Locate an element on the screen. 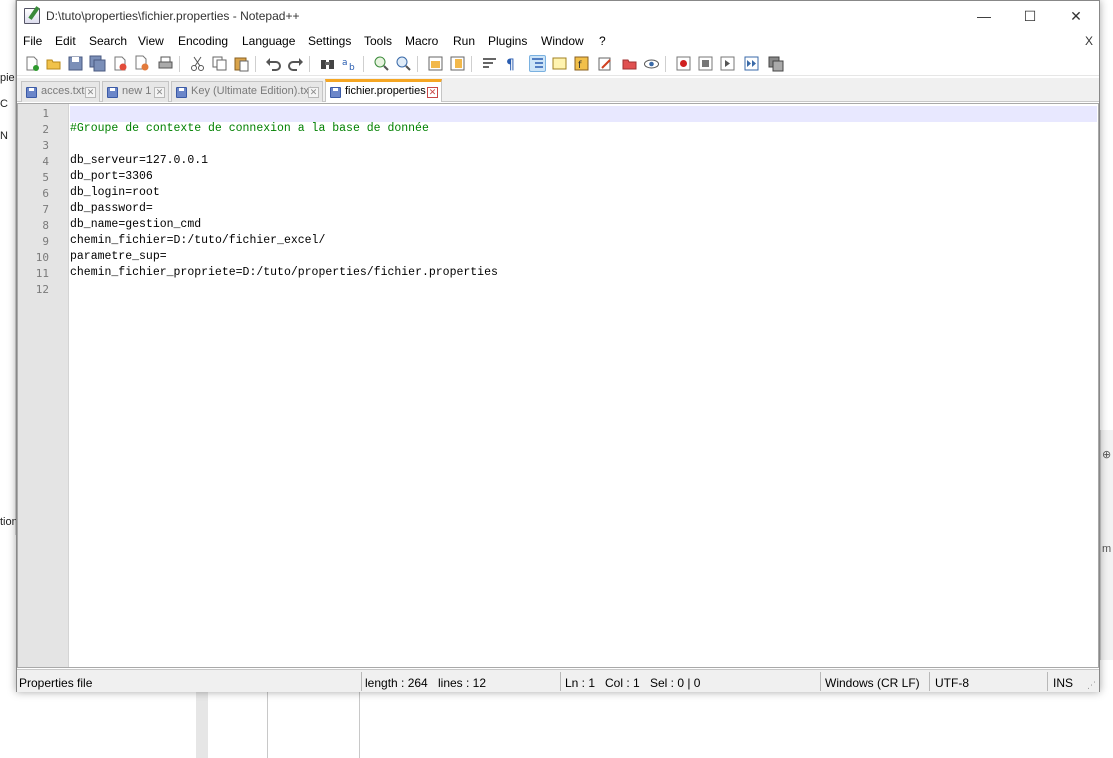 The width and height of the screenshot is (1113, 758). unsaved-file-icon is located at coordinates (112, 92).